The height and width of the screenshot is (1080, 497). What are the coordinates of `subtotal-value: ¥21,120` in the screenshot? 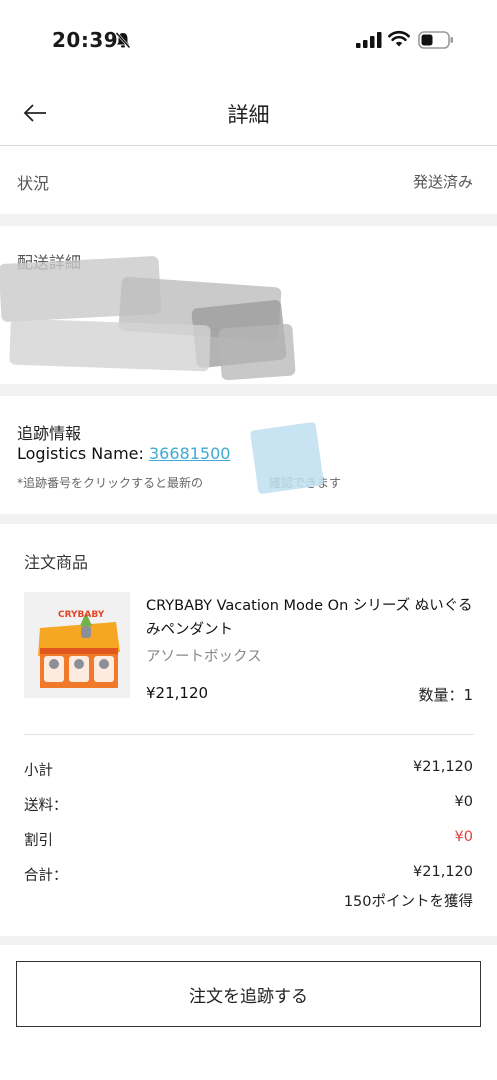 It's located at (443, 767).